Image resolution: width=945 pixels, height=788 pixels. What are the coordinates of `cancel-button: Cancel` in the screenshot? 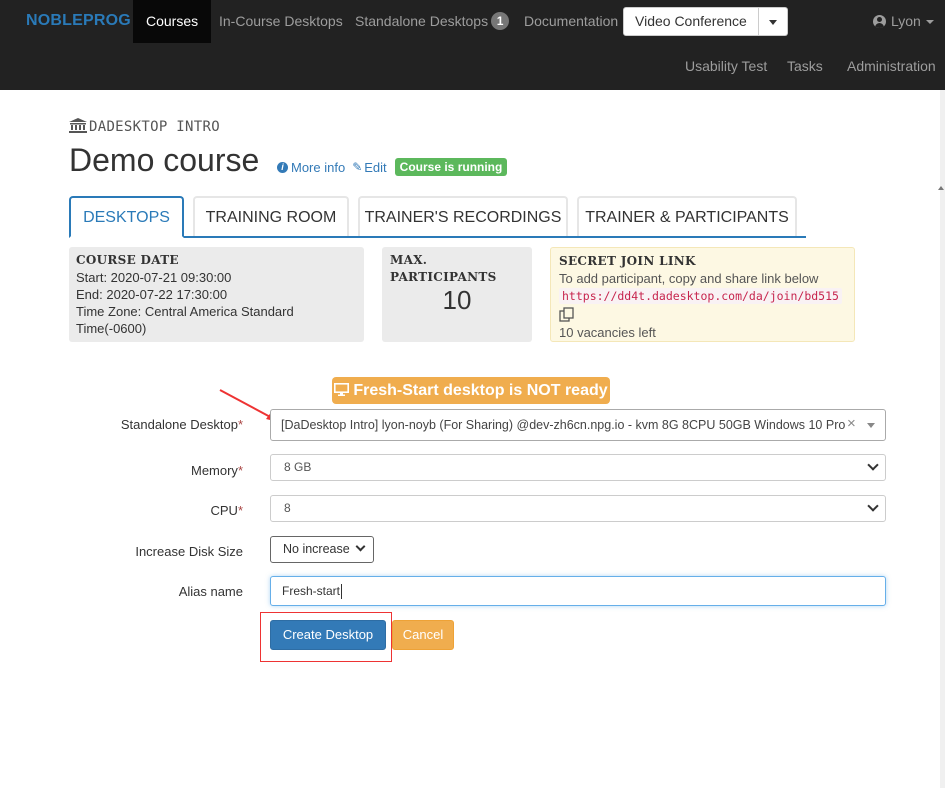 It's located at (423, 635).